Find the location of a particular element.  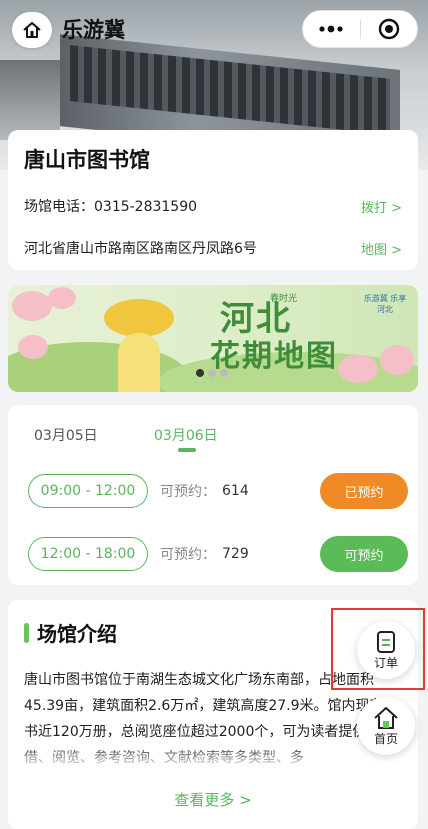

view-more-link: 查看更多 > is located at coordinates (213, 799).